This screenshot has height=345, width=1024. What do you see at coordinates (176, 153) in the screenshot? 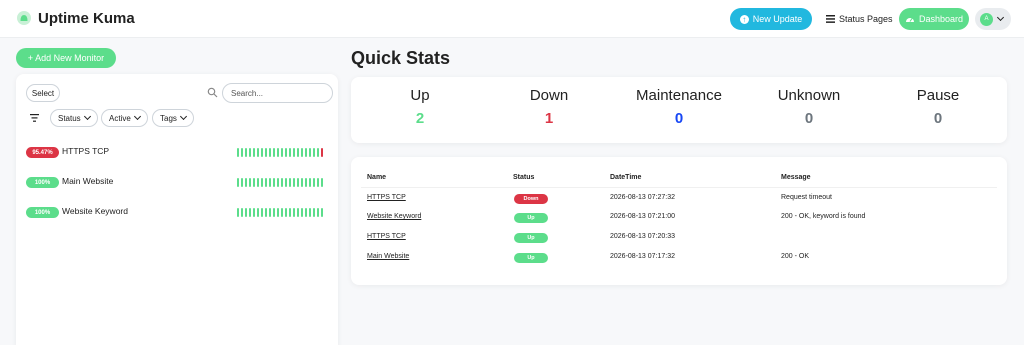
I see `monitor-item-https-tcp: 95.47% HTTPS TCP` at bounding box center [176, 153].